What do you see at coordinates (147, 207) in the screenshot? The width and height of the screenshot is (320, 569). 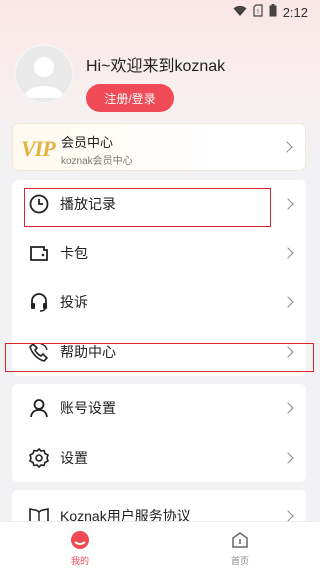 I see `highlight-box-play-history` at bounding box center [147, 207].